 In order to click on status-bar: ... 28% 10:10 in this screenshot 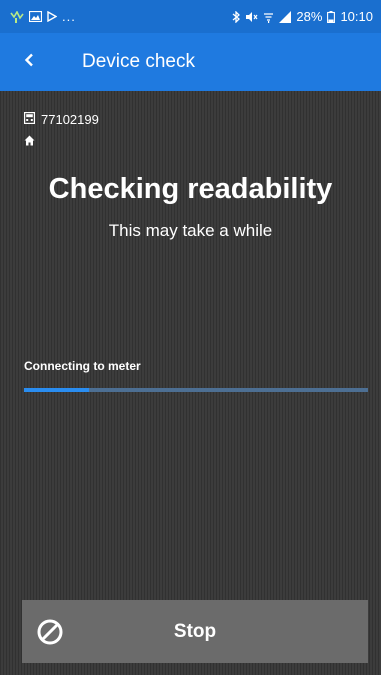, I will do `click(190, 16)`.